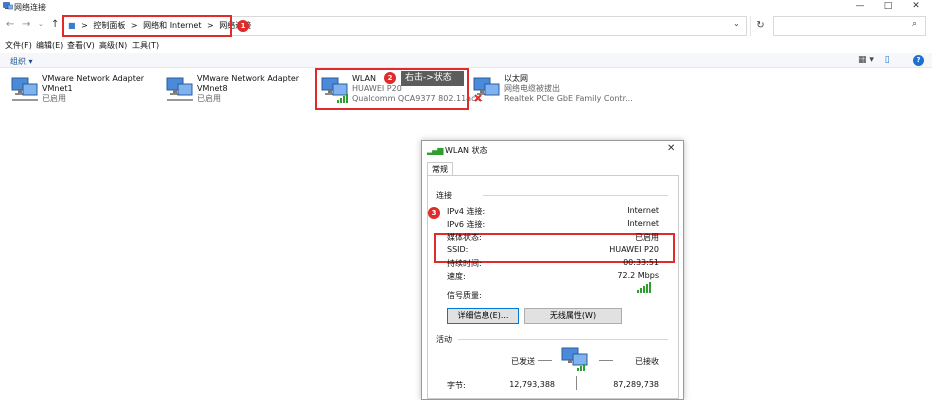  What do you see at coordinates (390, 78) in the screenshot?
I see `step-badge-2: 2` at bounding box center [390, 78].